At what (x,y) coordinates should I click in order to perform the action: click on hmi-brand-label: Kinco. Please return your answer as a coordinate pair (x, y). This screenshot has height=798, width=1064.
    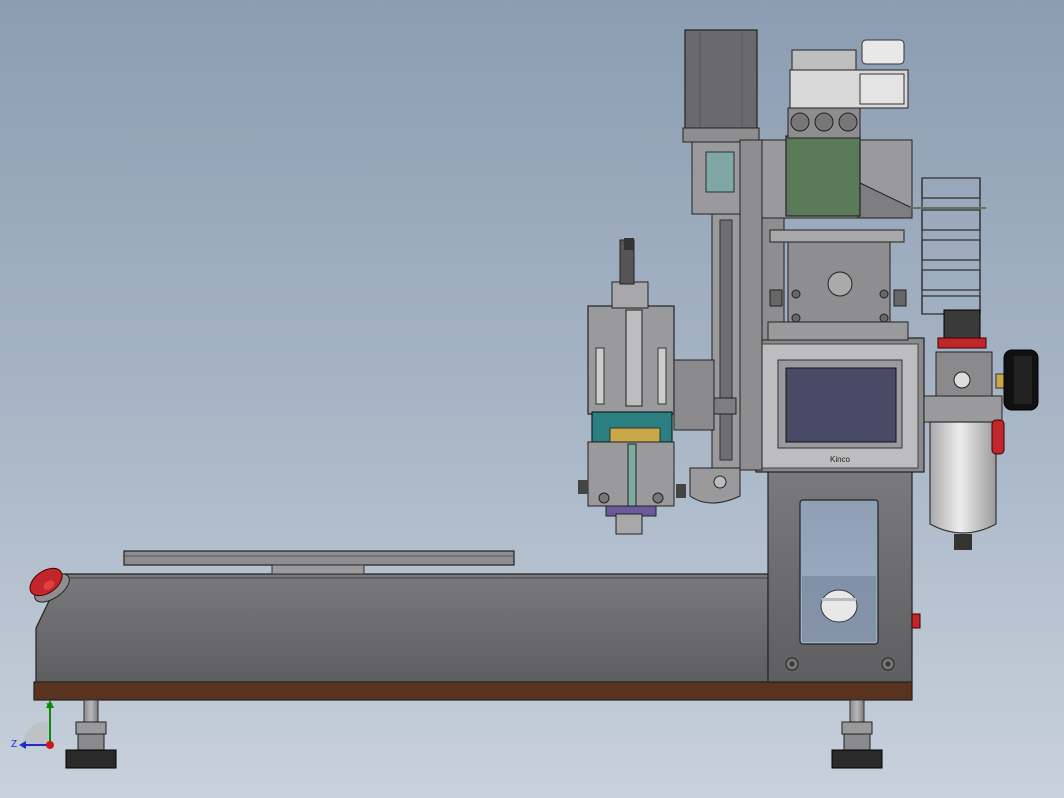
    Looking at the image, I should click on (840, 459).